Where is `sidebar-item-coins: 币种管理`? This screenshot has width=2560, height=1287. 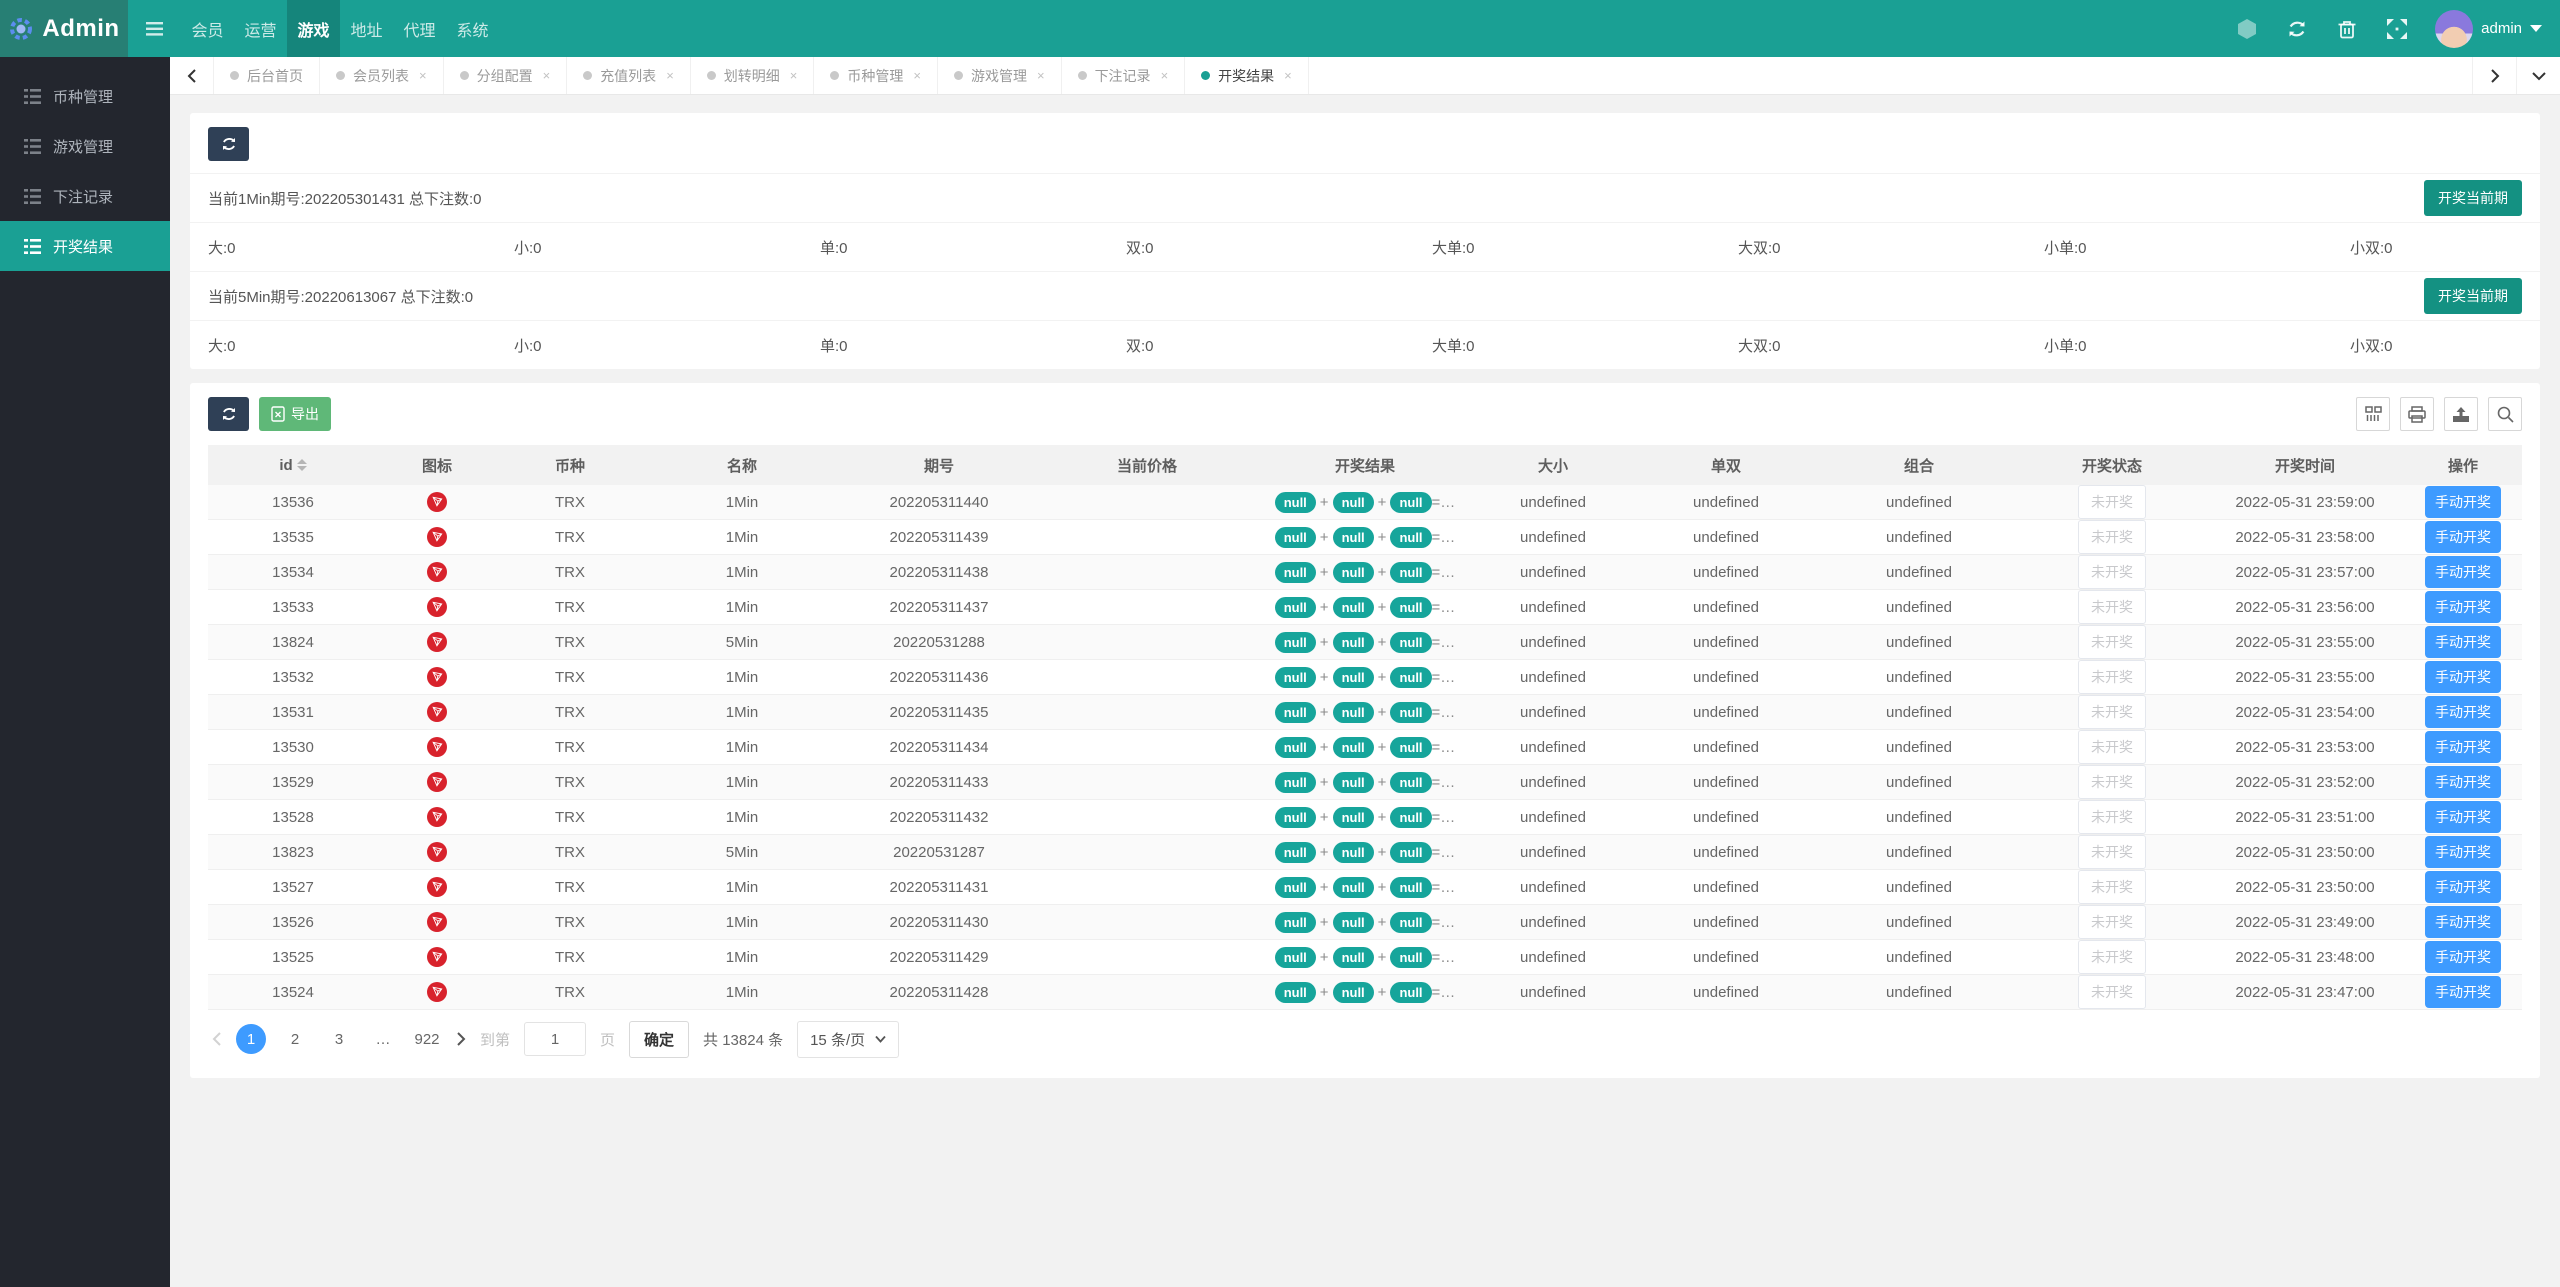 sidebar-item-coins: 币种管理 is located at coordinates (85, 96).